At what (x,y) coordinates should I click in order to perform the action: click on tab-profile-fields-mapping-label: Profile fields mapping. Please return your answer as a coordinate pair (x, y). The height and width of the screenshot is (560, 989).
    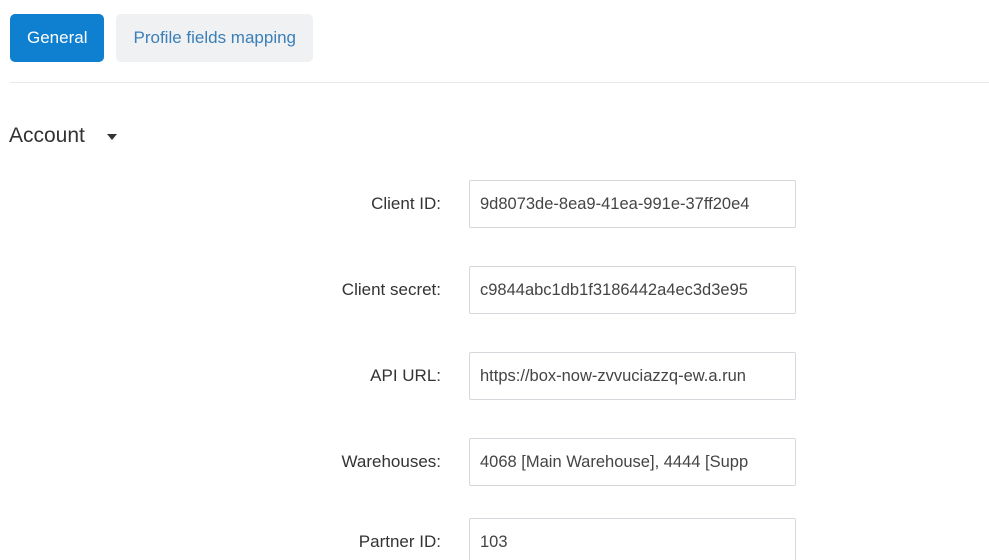
    Looking at the image, I should click on (215, 37).